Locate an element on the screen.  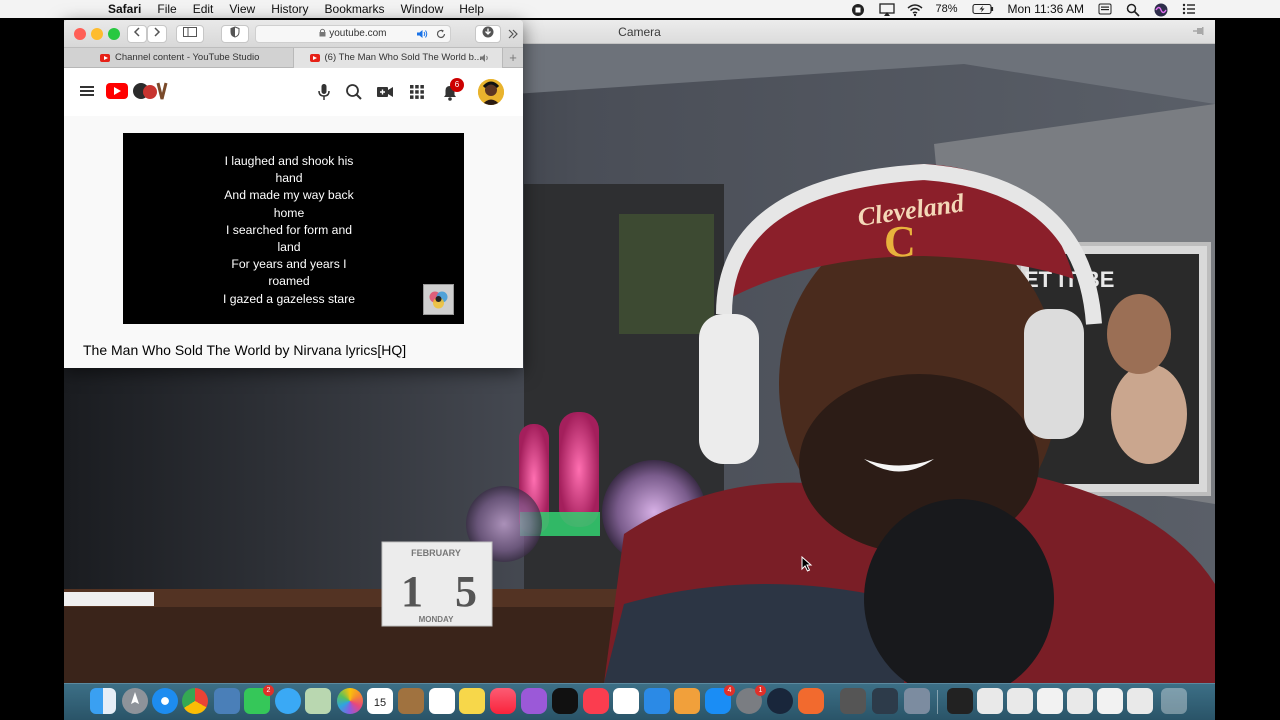
minimize-window-button is located at coordinates (97, 34).